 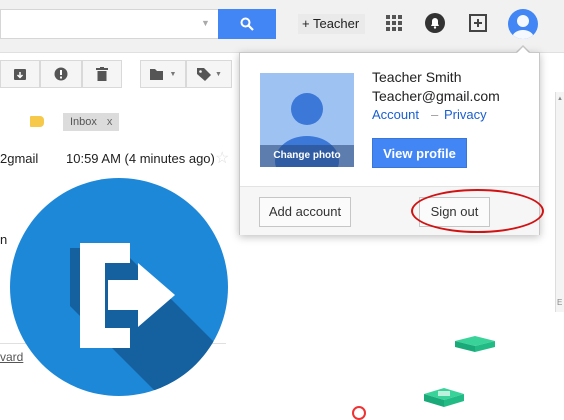 I want to click on account-email: Teacher@gmail.com, so click(x=436, y=96).